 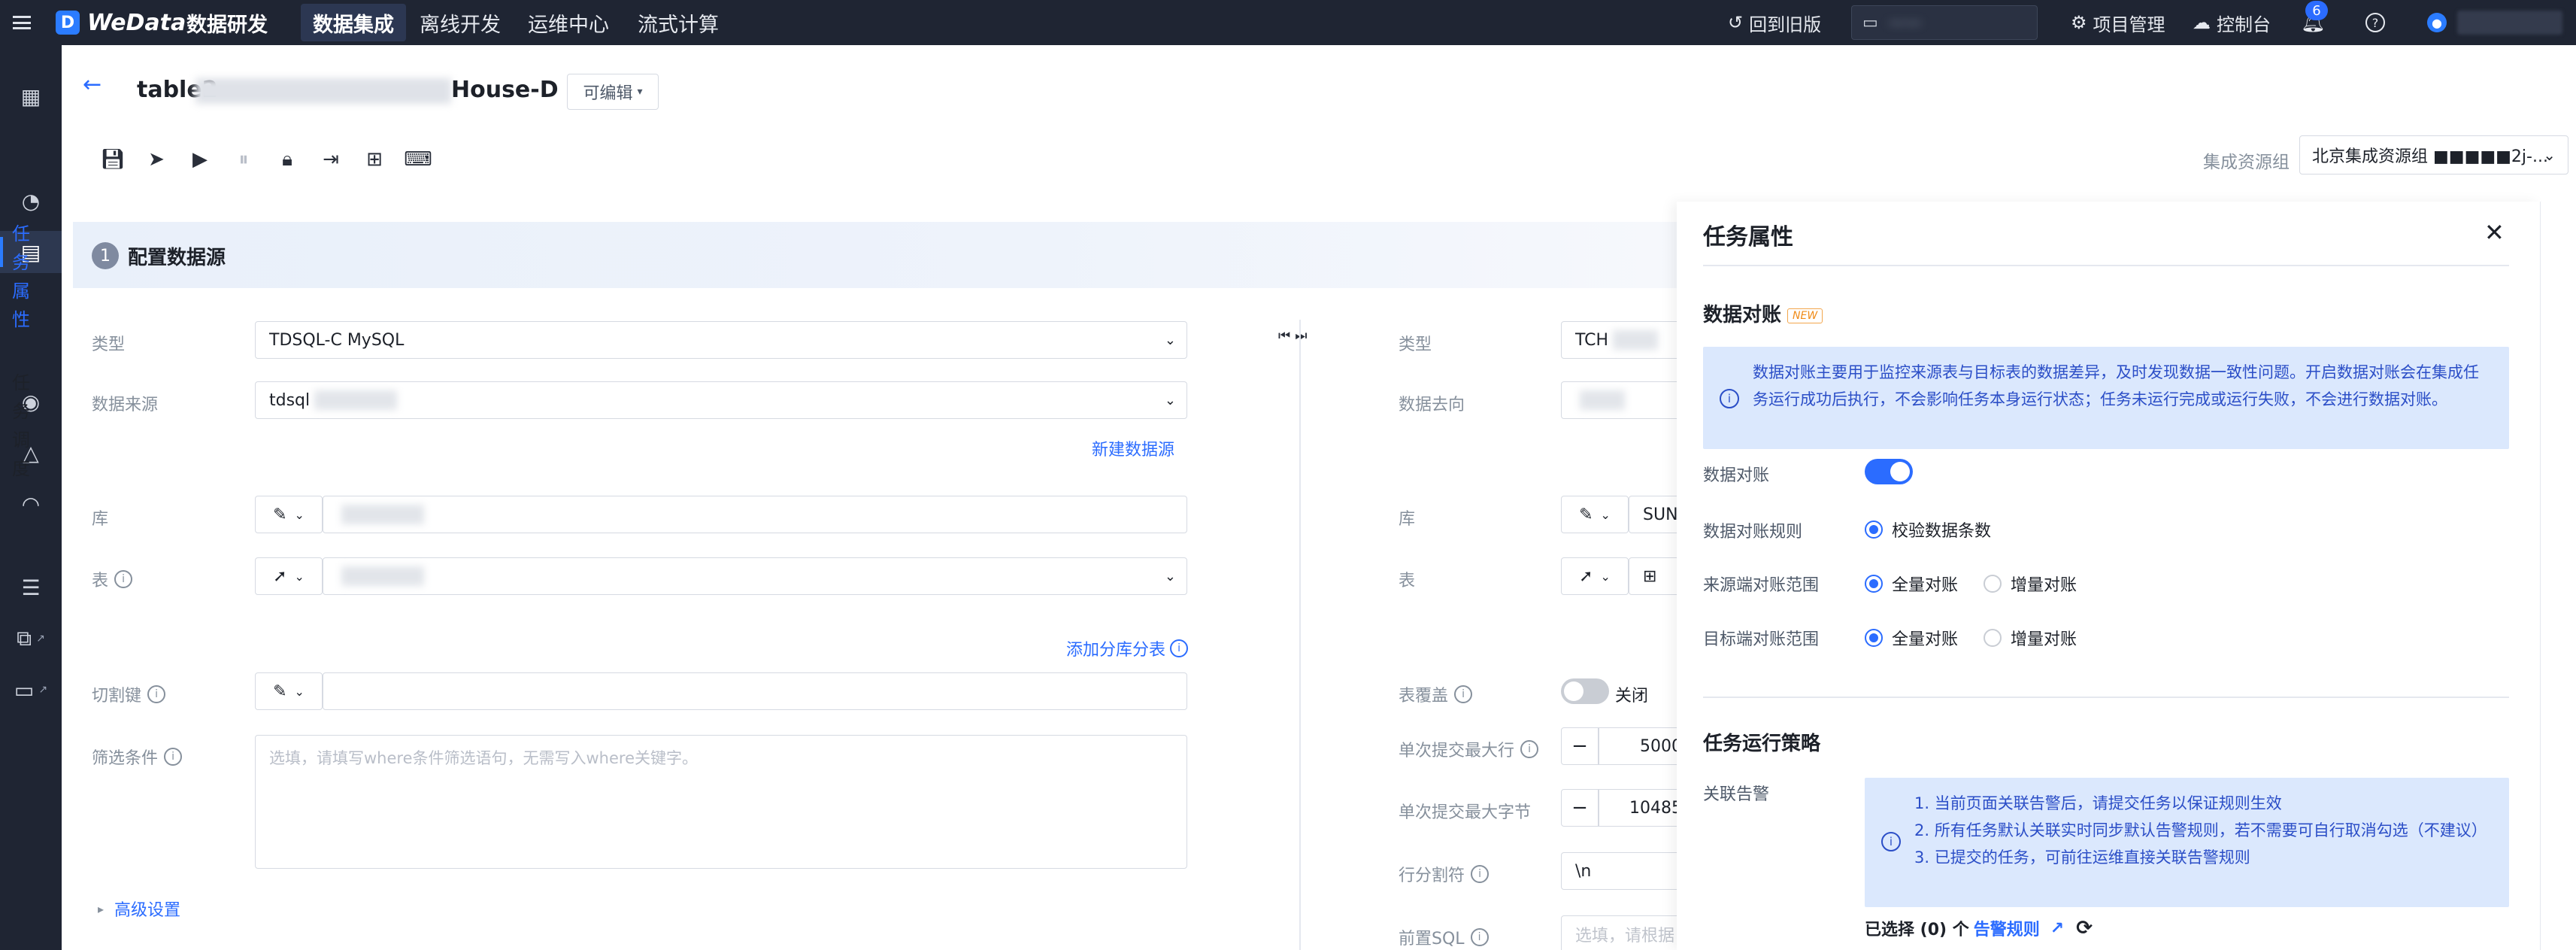 I want to click on hamburger-icon, so click(x=22, y=23).